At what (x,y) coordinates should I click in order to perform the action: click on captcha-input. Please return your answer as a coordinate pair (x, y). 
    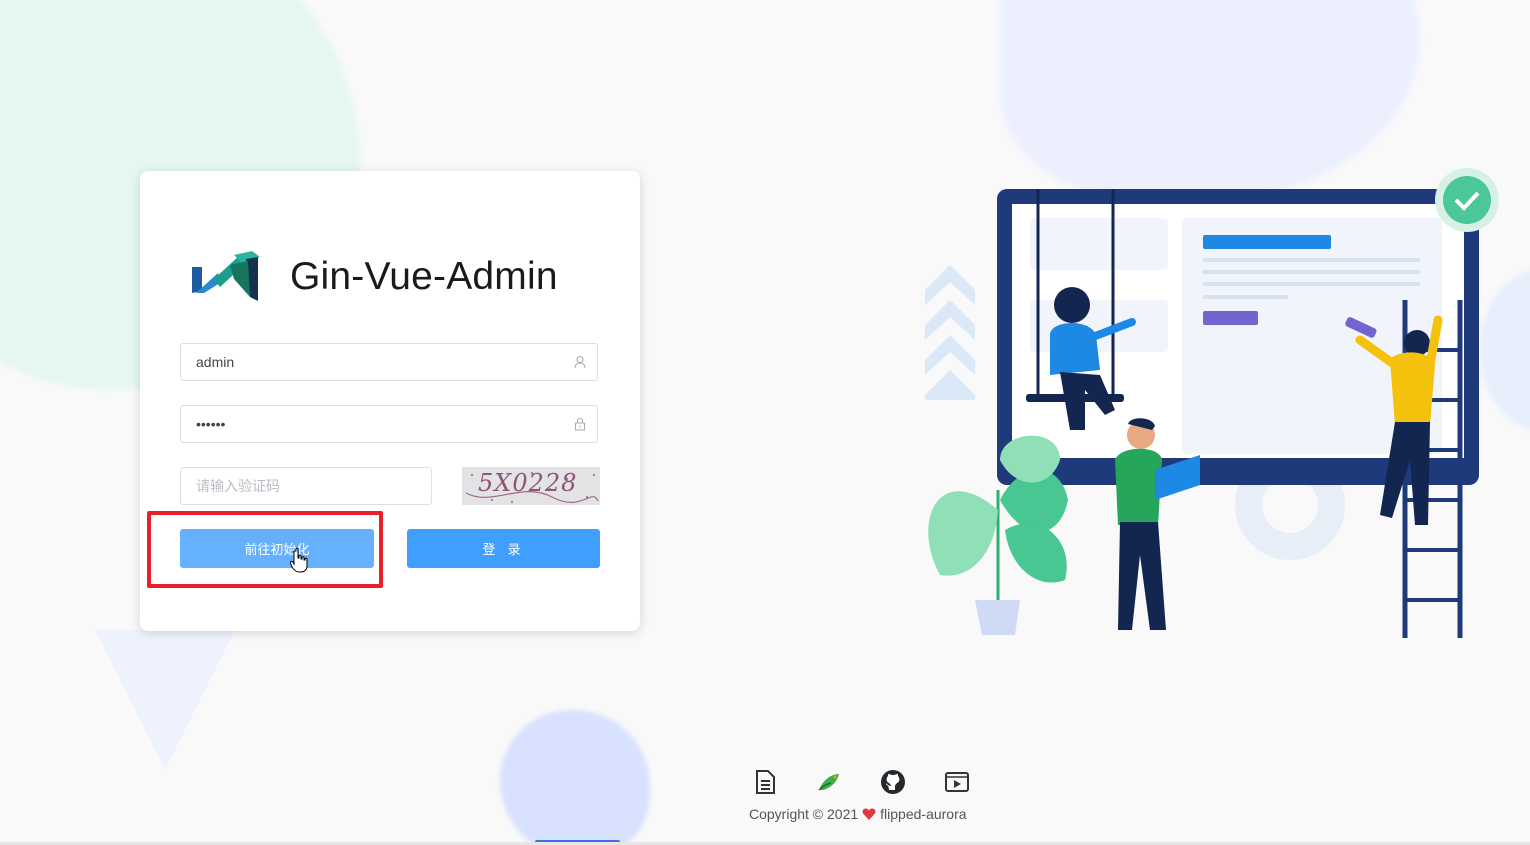
    Looking at the image, I should click on (306, 486).